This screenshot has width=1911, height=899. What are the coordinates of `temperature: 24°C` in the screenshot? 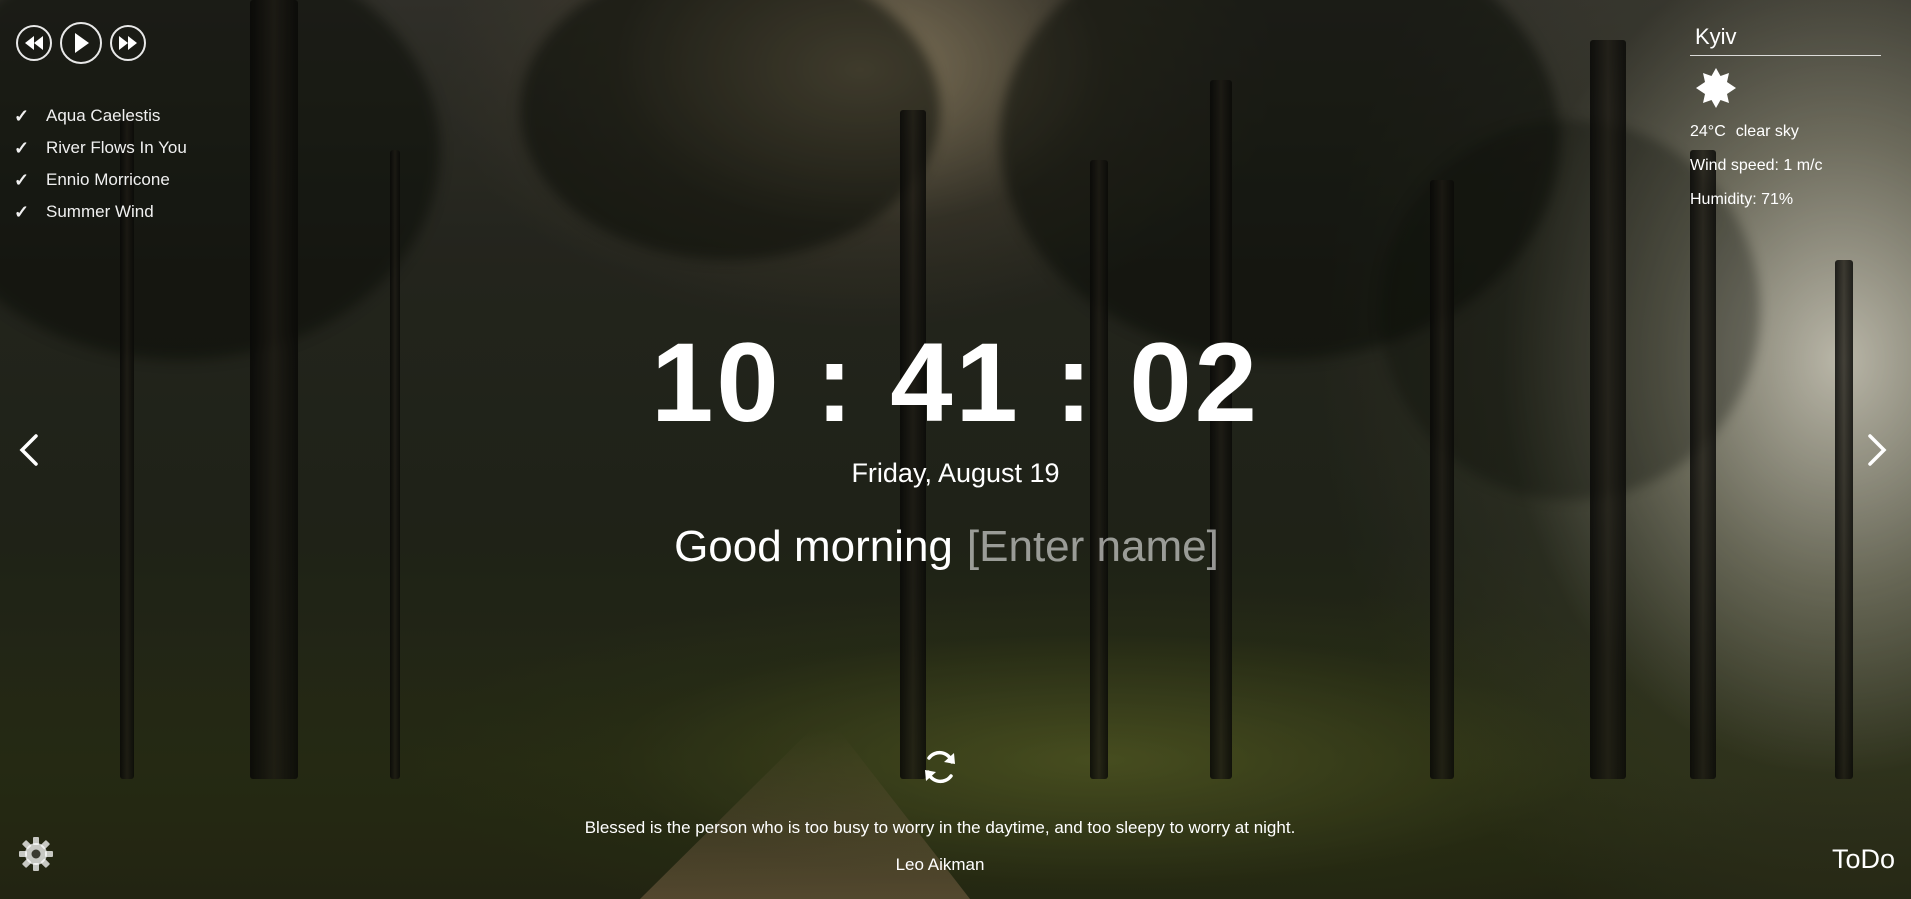 It's located at (1708, 131).